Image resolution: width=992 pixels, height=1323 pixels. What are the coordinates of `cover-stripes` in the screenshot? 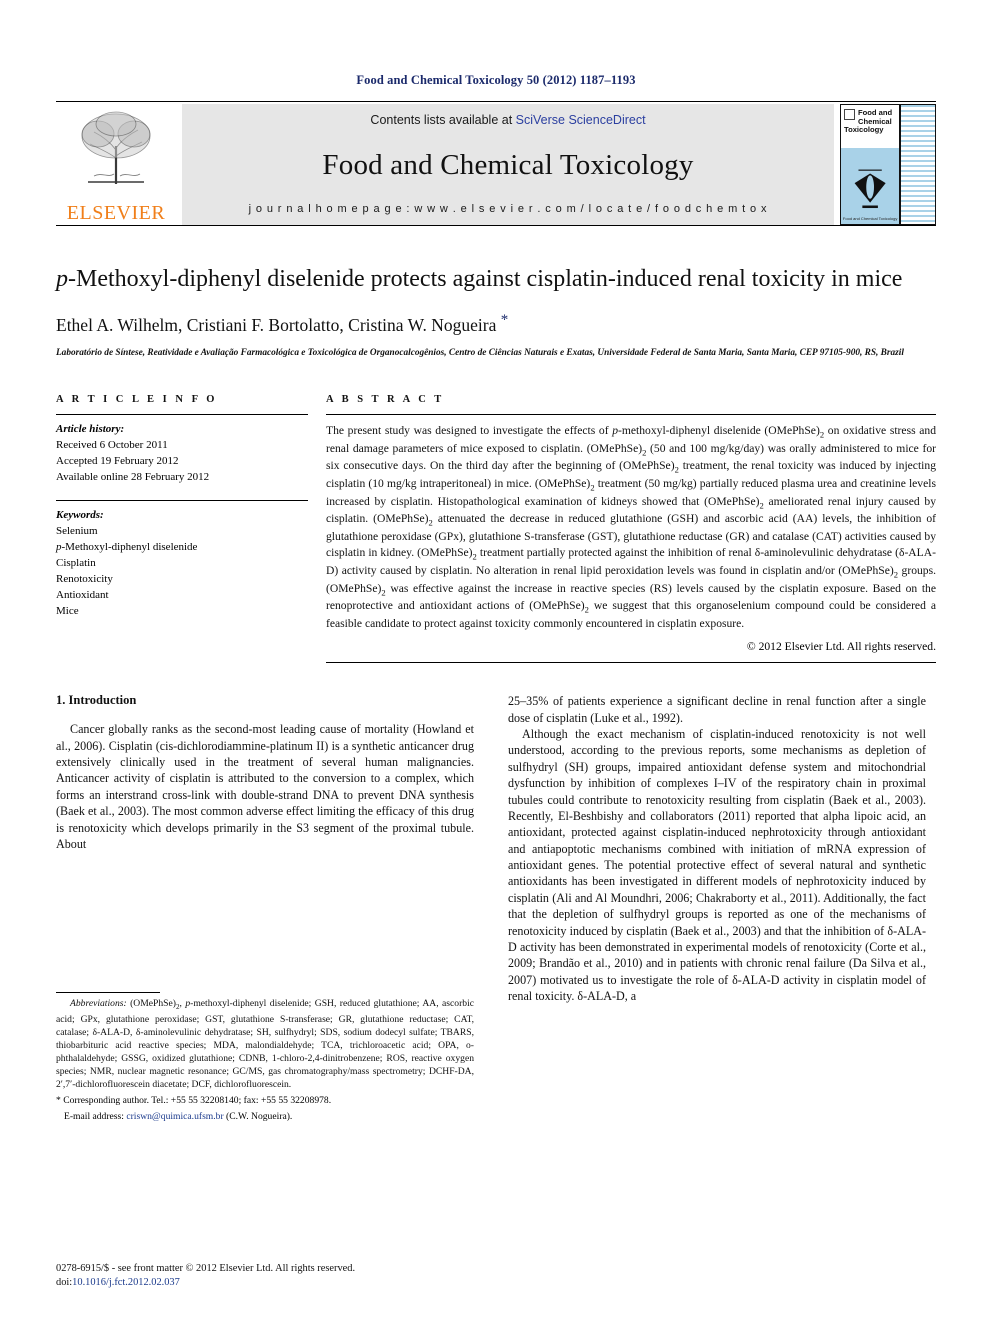 It's located at (918, 164).